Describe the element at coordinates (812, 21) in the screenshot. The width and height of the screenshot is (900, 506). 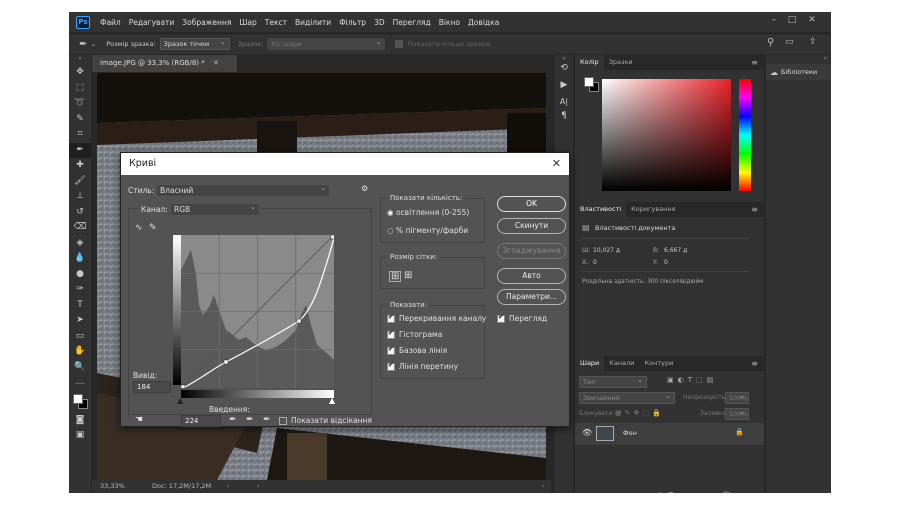
I see `close-window-button: ✕` at that location.